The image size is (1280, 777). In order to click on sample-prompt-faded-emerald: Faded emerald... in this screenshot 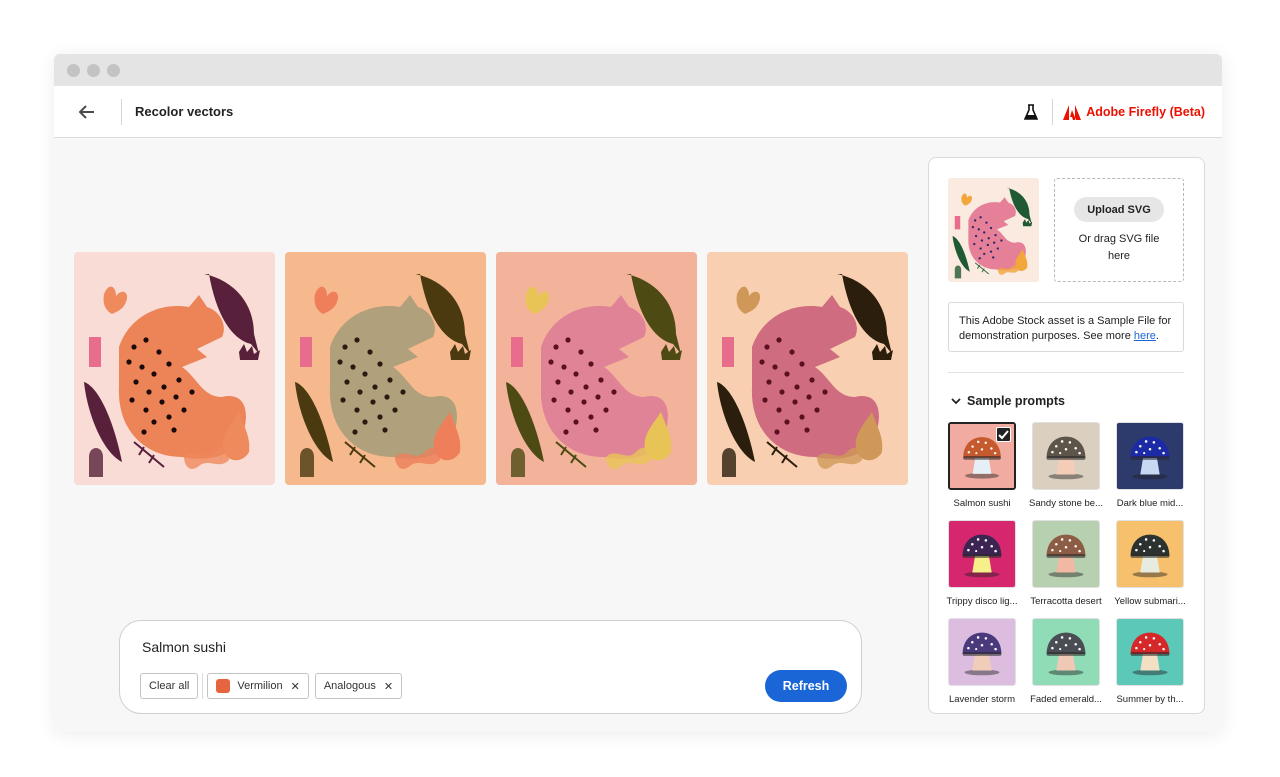, I will do `click(1066, 661)`.